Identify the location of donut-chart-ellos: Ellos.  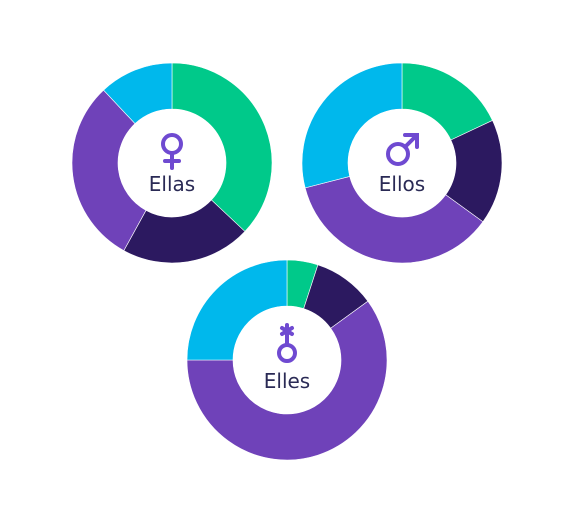
(402, 163).